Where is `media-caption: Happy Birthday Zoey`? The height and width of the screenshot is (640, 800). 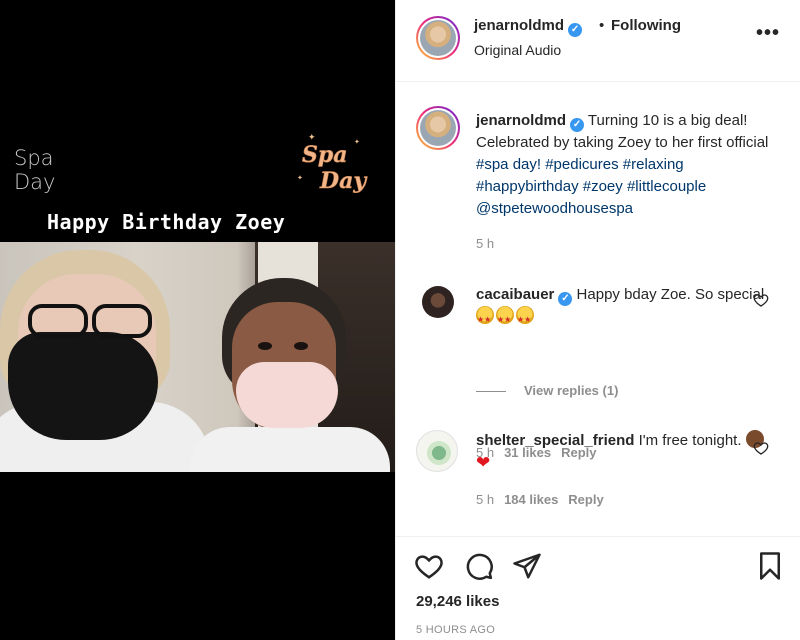
media-caption: Happy Birthday Zoey is located at coordinates (166, 222).